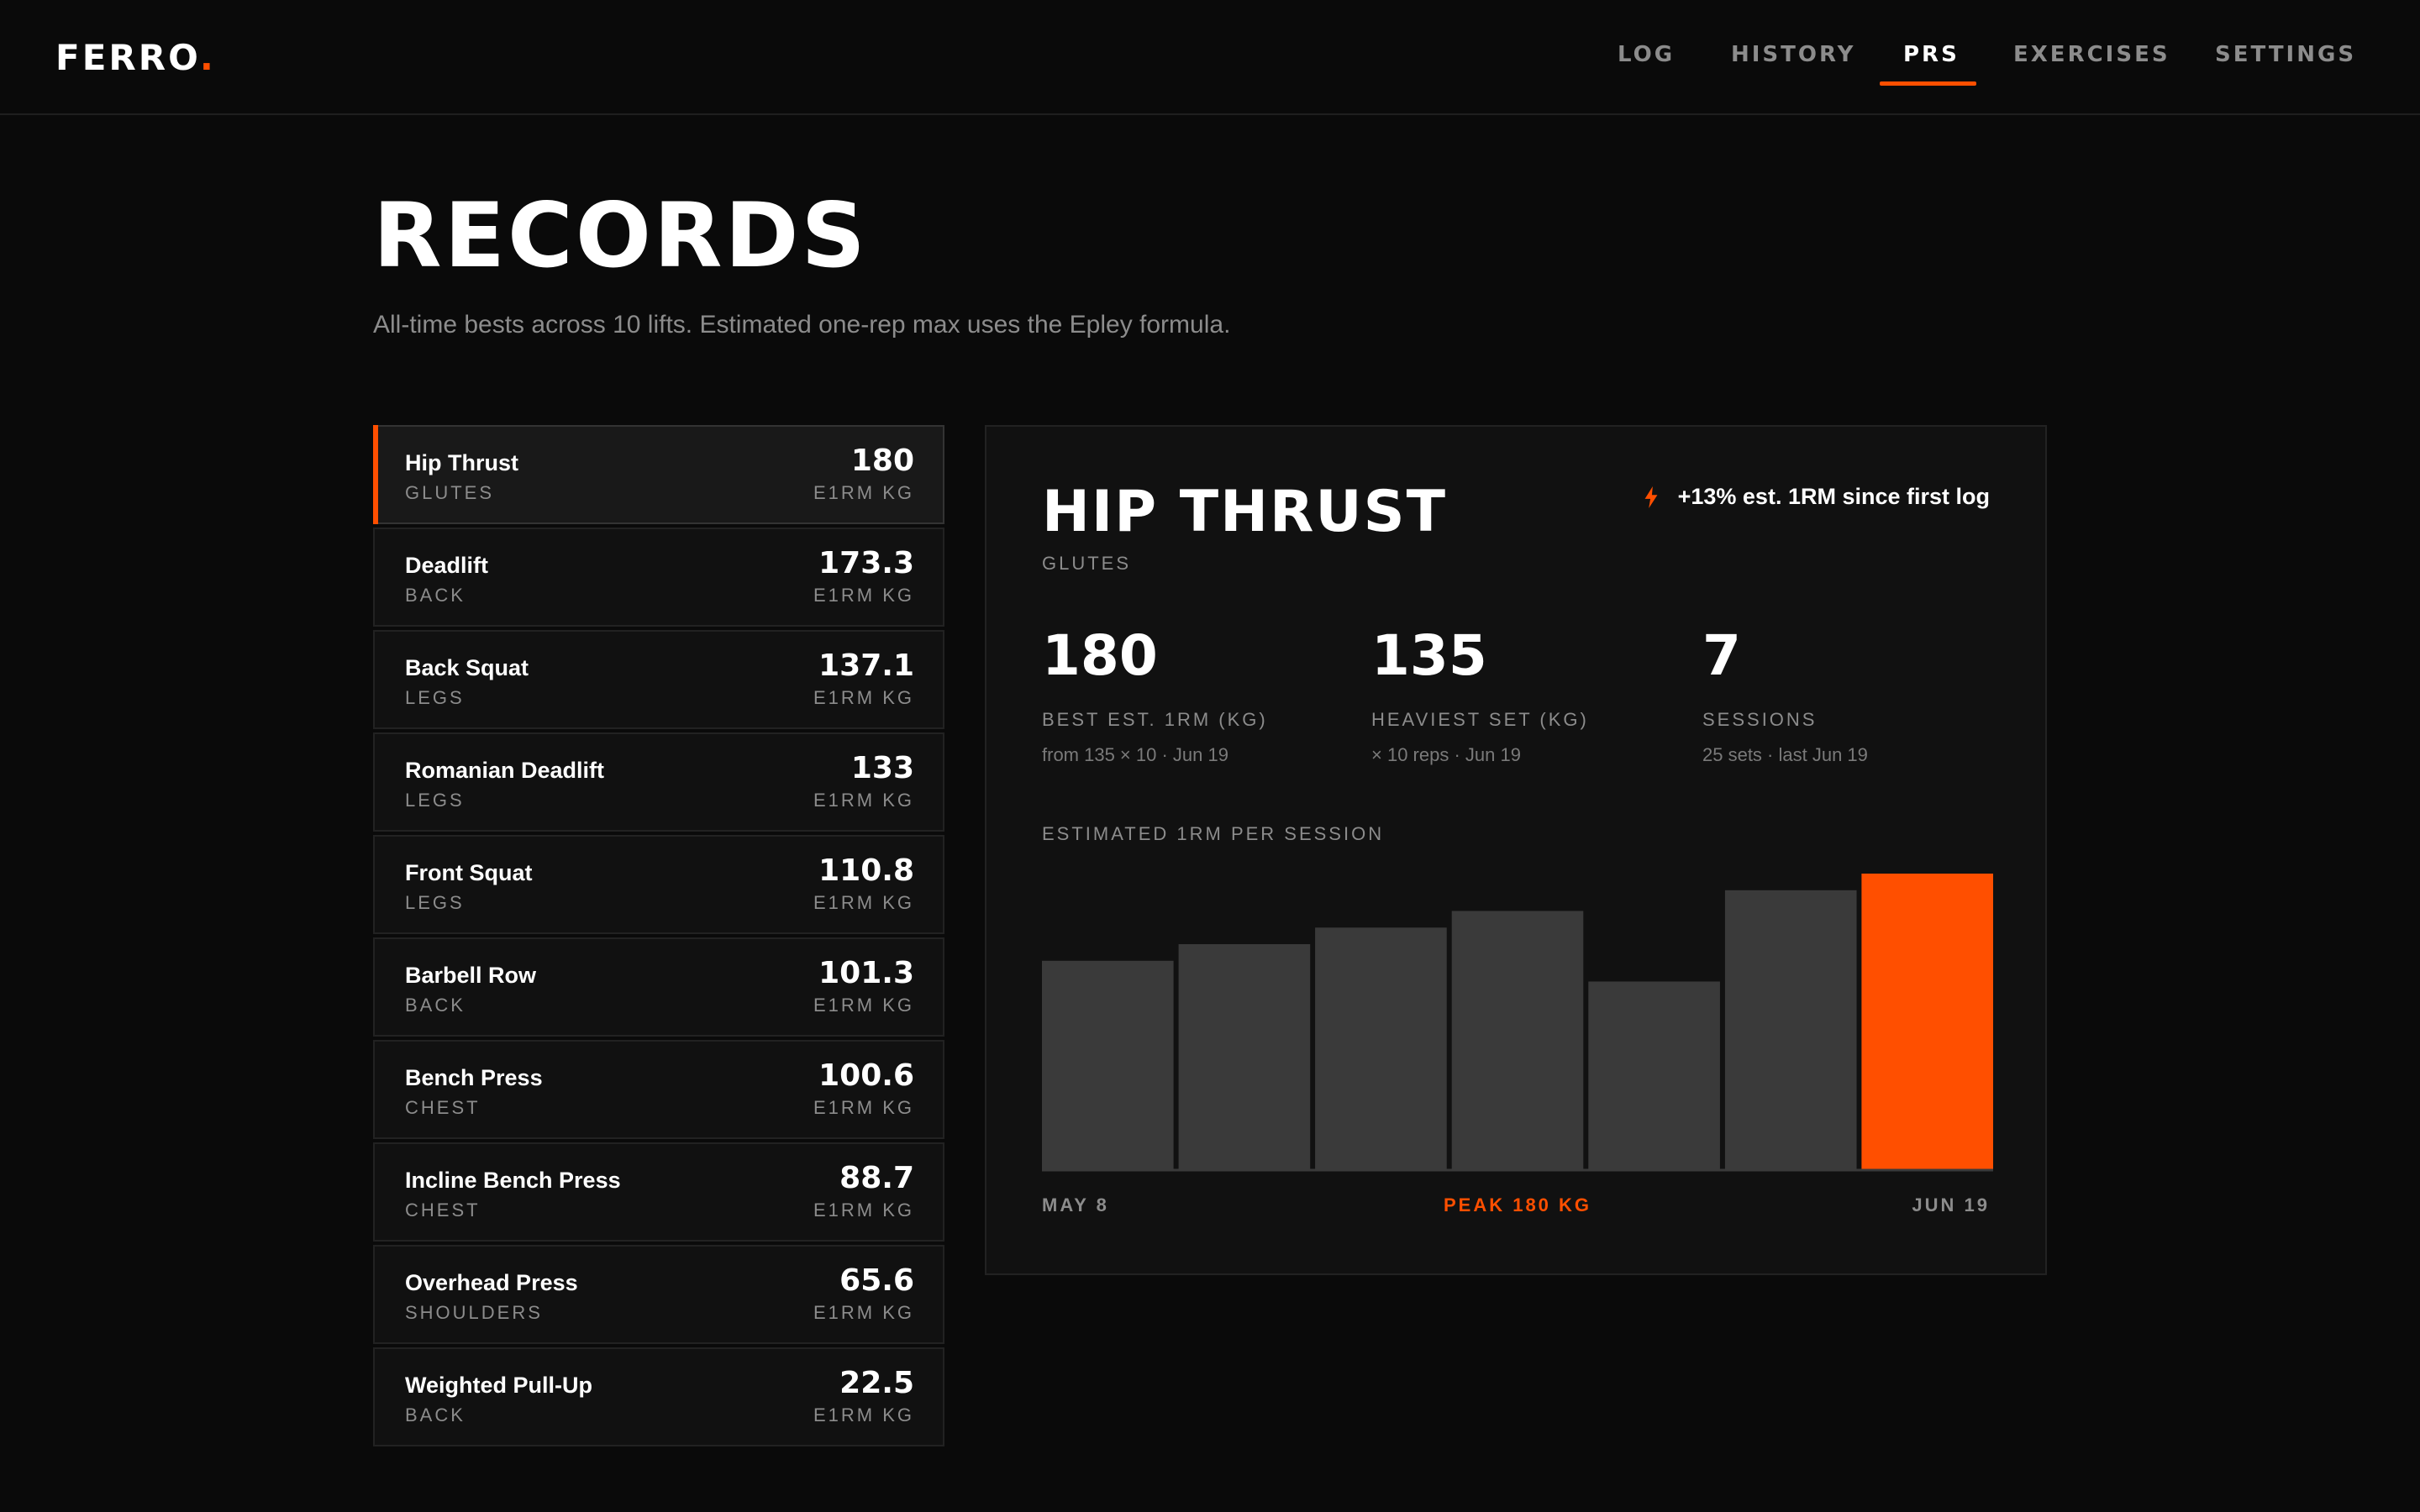  Describe the element at coordinates (1244, 512) in the screenshot. I see `detail-title: HIP THRUST` at that location.